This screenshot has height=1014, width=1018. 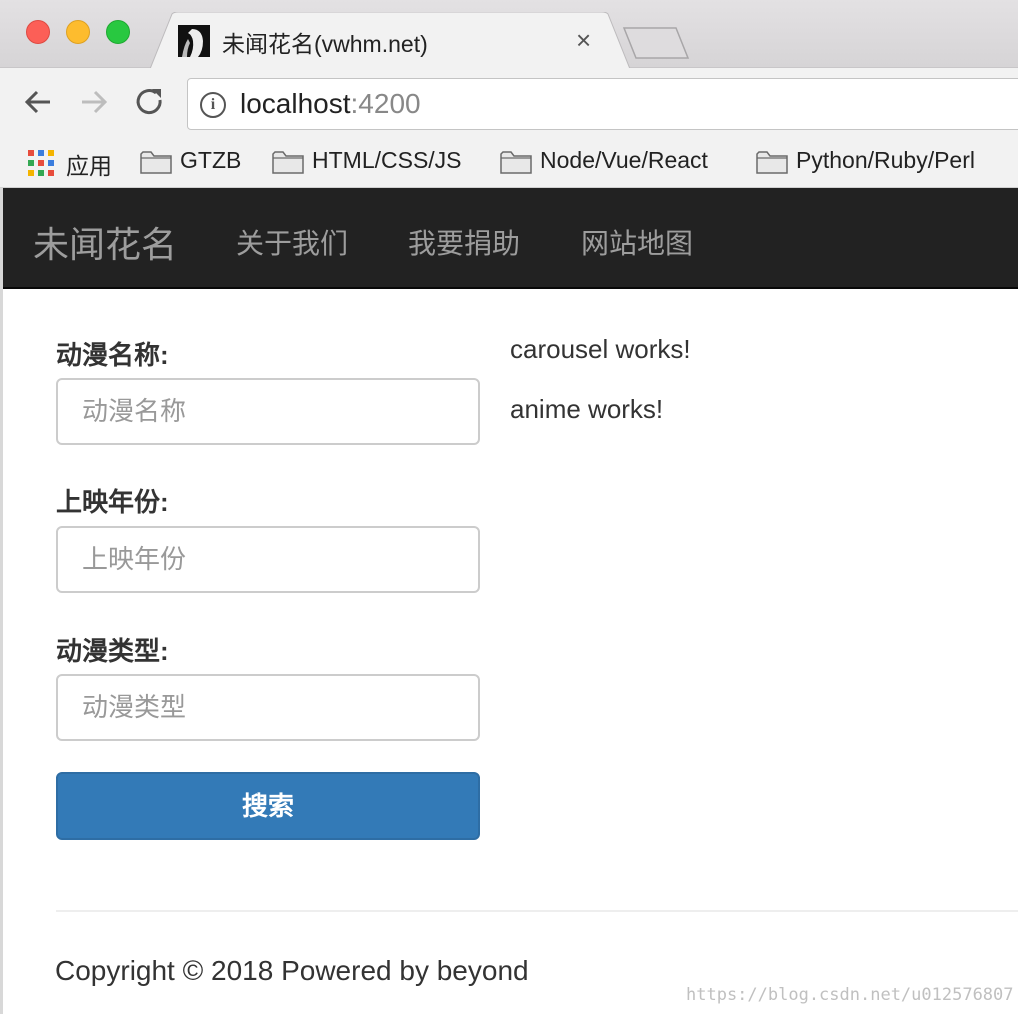 What do you see at coordinates (78, 32) in the screenshot?
I see `window-minimize-button` at bounding box center [78, 32].